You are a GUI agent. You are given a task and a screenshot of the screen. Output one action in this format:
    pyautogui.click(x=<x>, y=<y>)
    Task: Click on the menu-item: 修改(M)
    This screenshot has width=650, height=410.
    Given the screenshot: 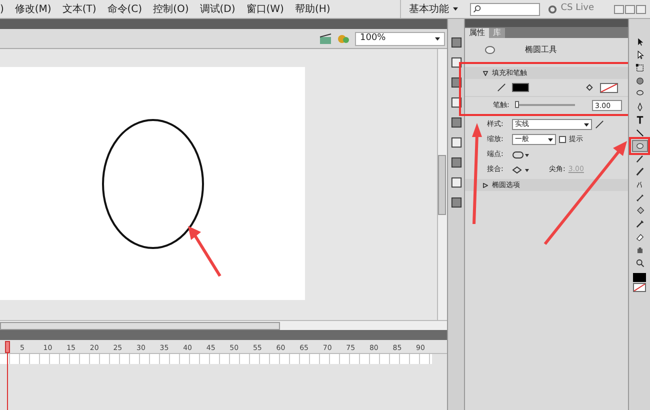 What is the action you would take?
    pyautogui.click(x=33, y=9)
    